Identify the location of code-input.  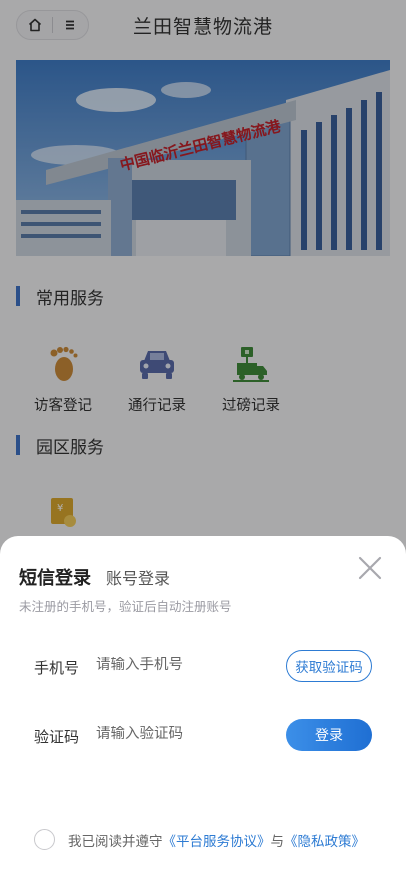
(186, 734).